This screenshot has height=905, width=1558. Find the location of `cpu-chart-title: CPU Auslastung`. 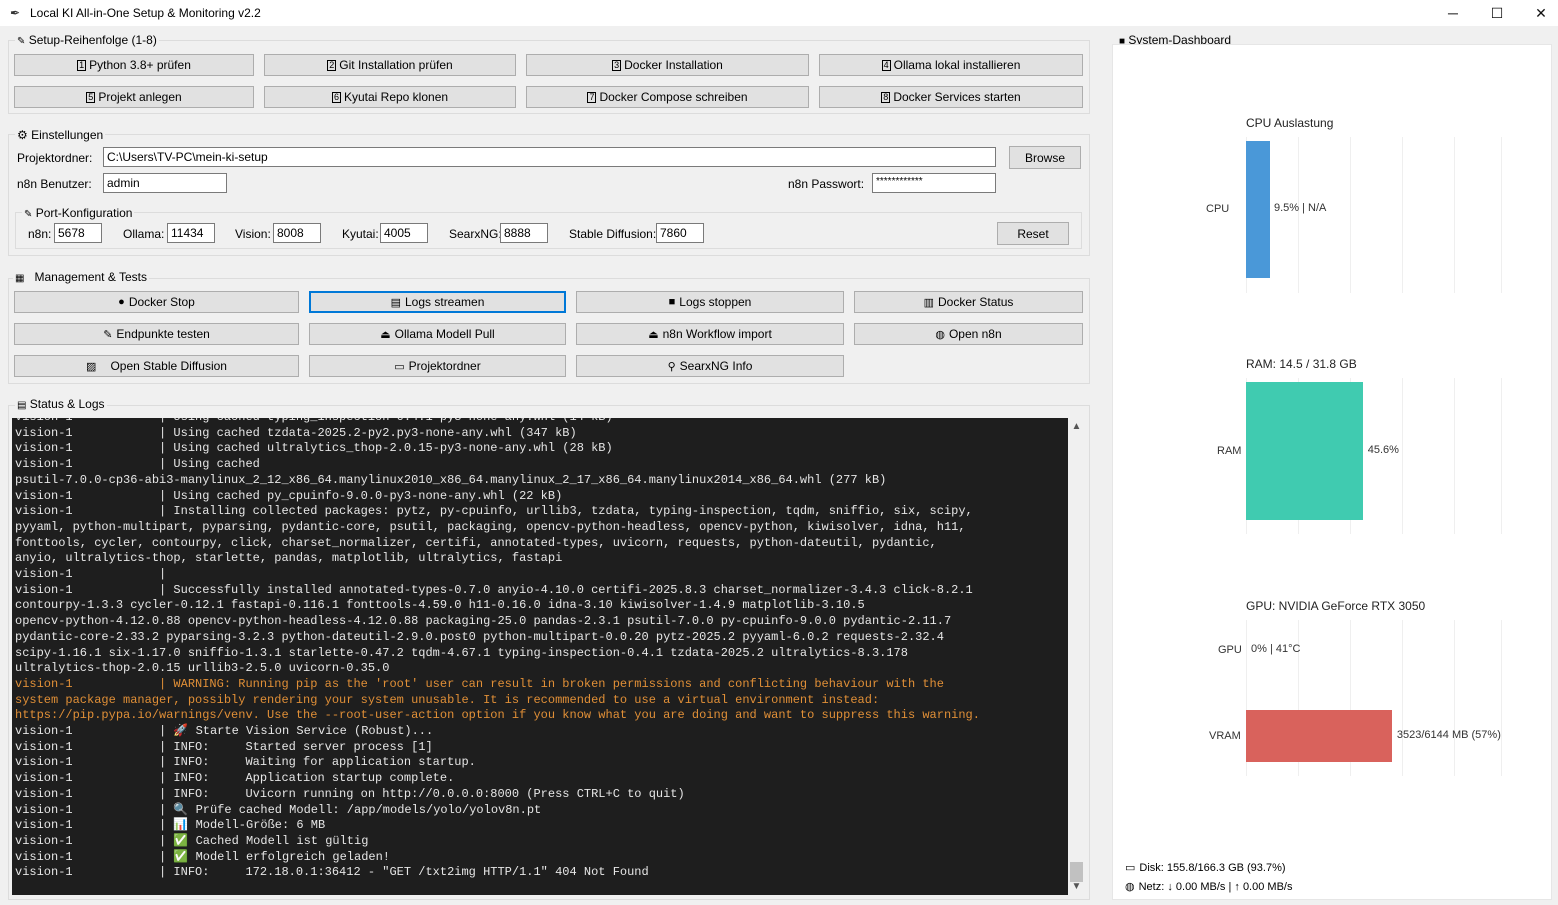

cpu-chart-title: CPU Auslastung is located at coordinates (1290, 123).